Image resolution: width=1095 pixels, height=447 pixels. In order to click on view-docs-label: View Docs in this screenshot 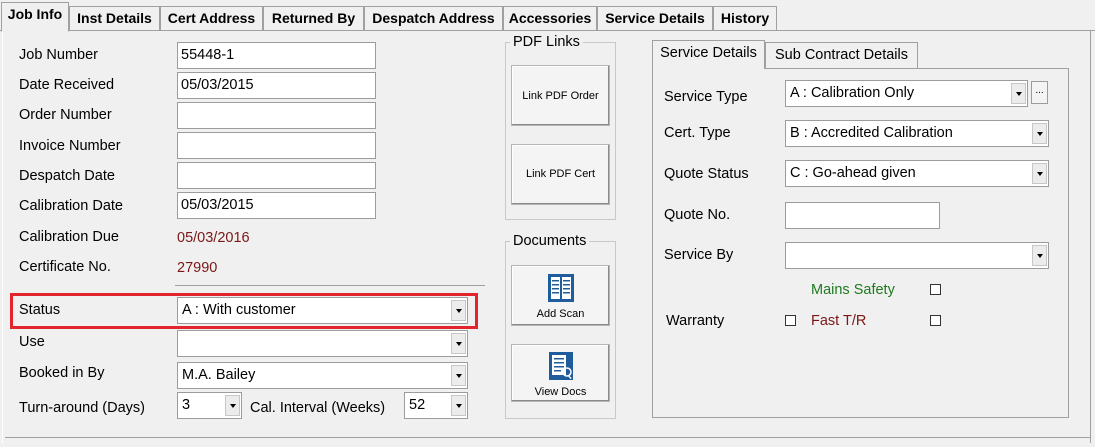, I will do `click(560, 392)`.